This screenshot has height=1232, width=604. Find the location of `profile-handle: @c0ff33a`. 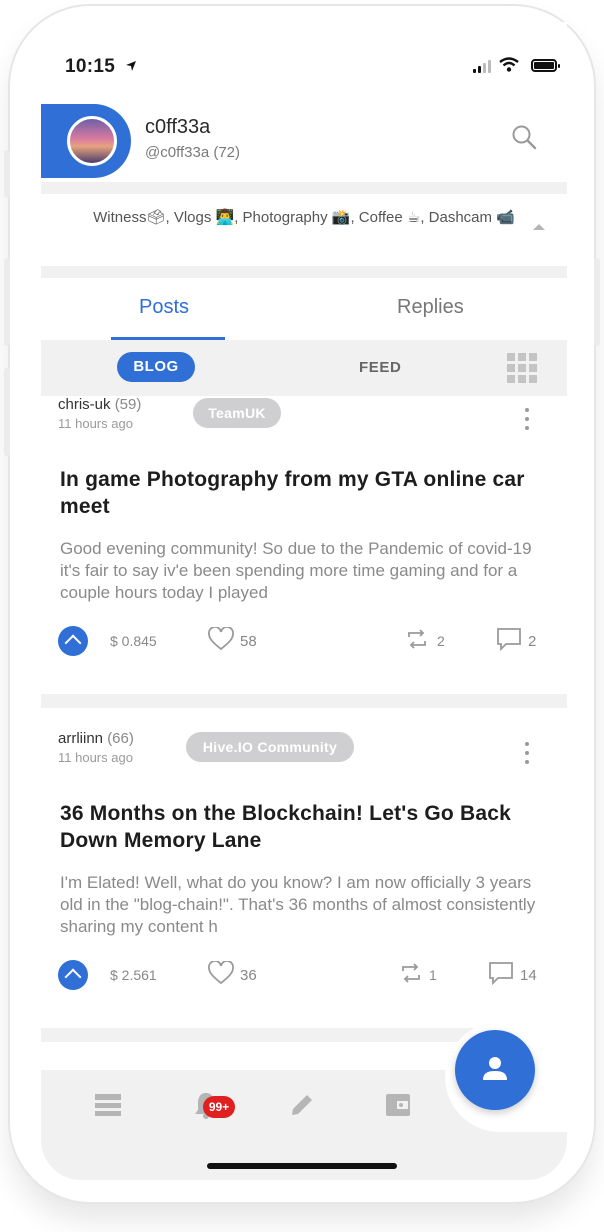

profile-handle: @c0ff33a is located at coordinates (177, 152).